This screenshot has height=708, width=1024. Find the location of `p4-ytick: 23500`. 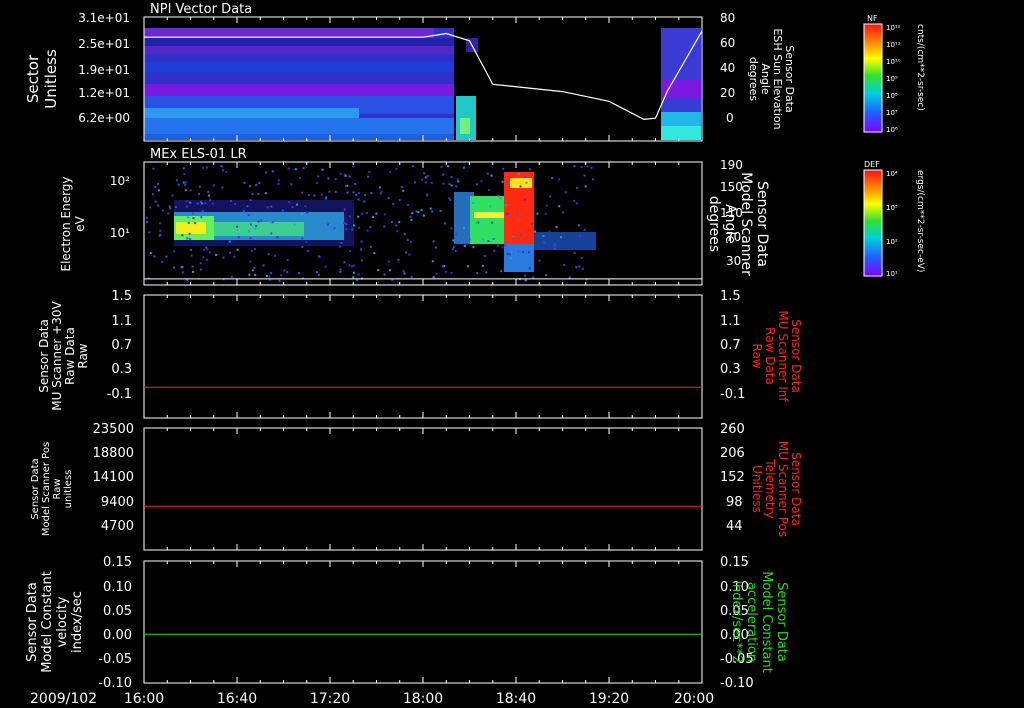

p4-ytick: 23500 is located at coordinates (113, 429).